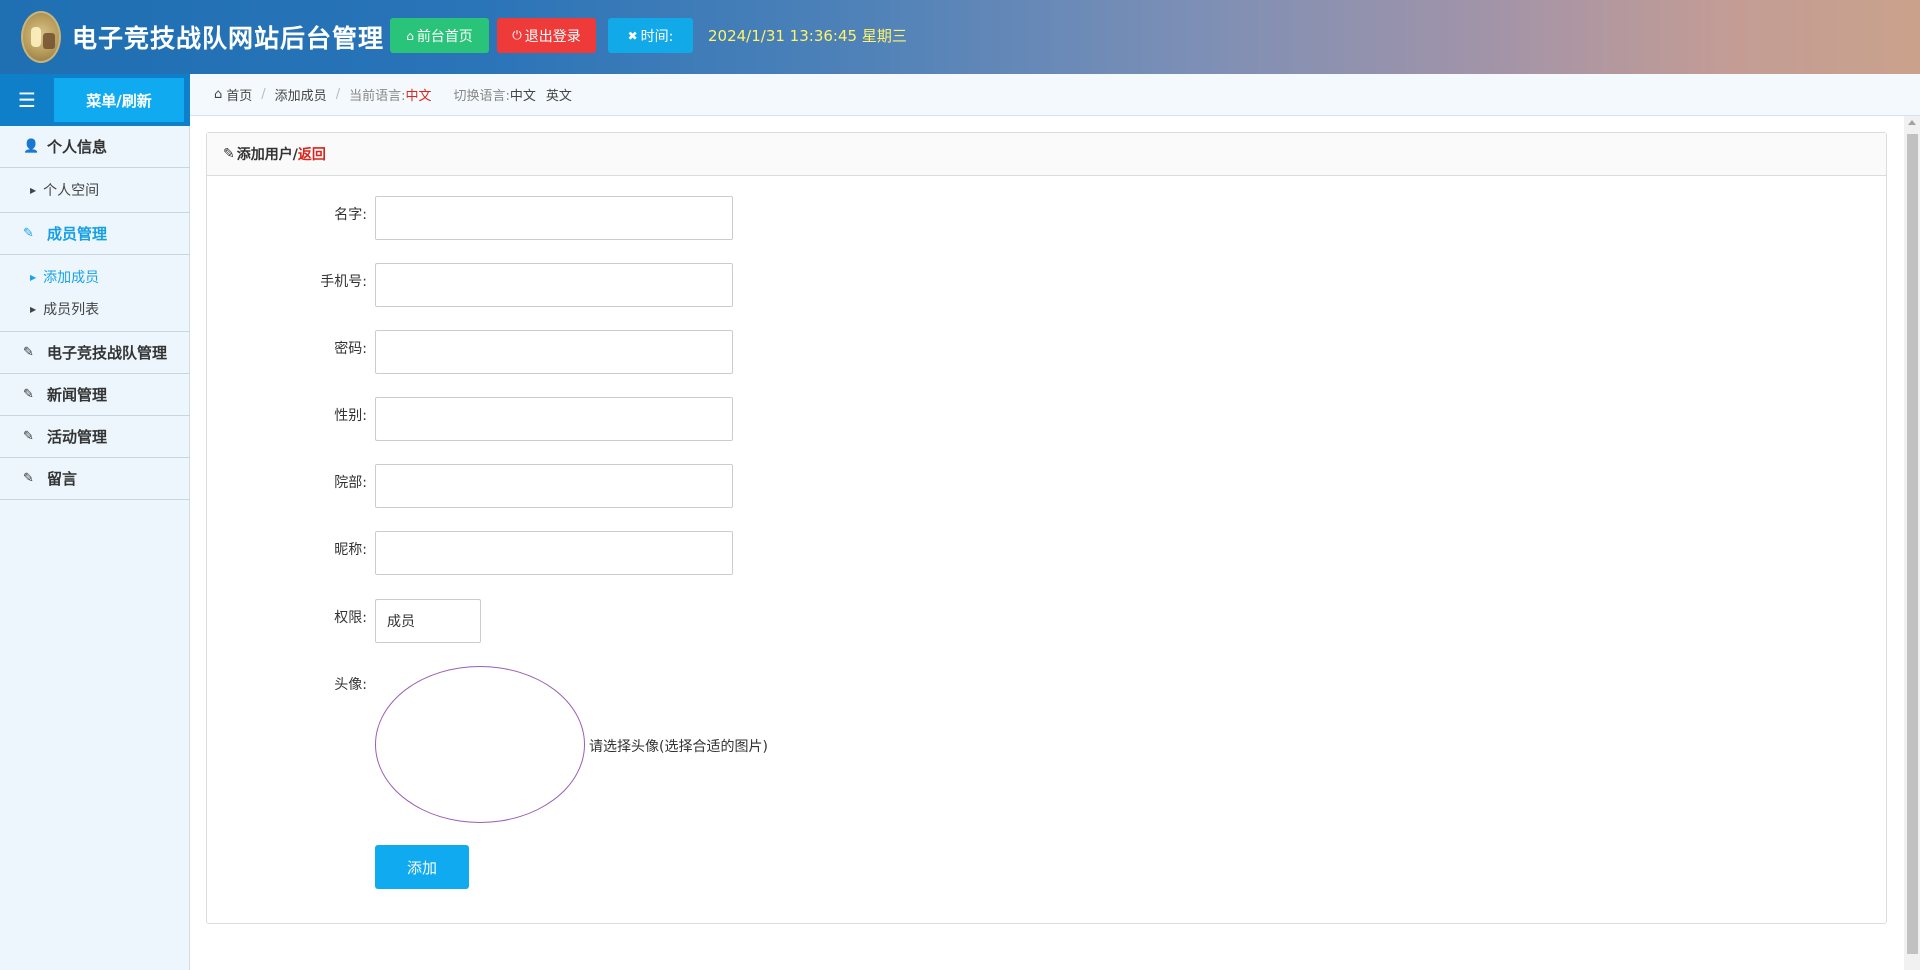 The image size is (1920, 970). I want to click on password-input, so click(554, 352).